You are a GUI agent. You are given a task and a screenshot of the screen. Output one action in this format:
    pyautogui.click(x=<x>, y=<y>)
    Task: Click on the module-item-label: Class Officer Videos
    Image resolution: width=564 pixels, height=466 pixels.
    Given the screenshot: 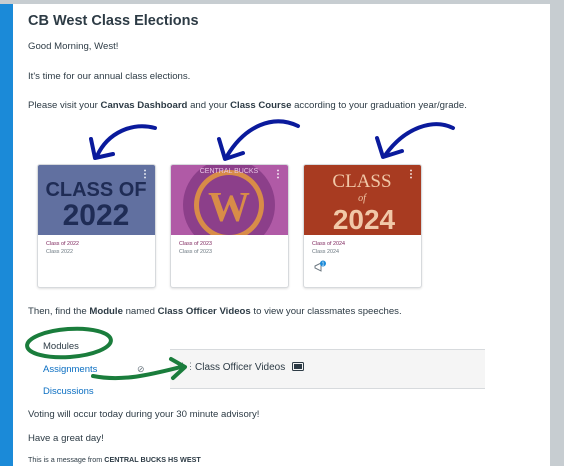 What is the action you would take?
    pyautogui.click(x=250, y=367)
    